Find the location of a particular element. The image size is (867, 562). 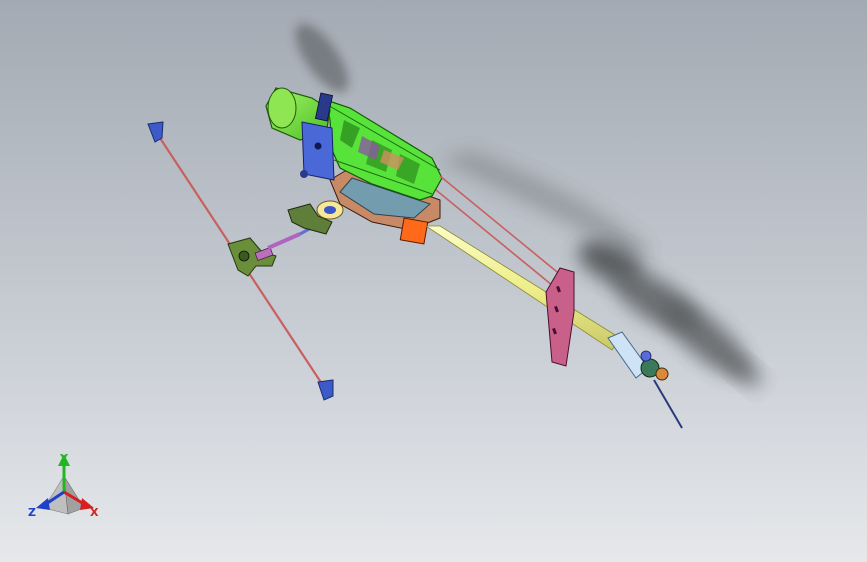

flybar-hub is located at coordinates (252, 257).